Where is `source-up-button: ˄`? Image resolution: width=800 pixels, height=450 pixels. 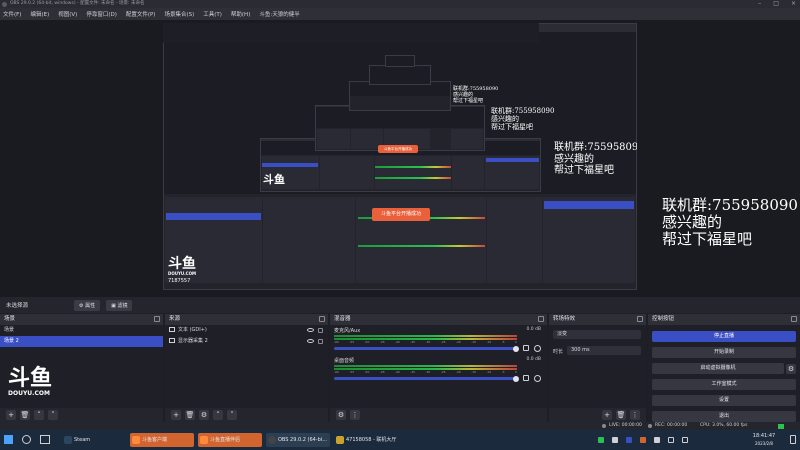
source-up-button: ˄ is located at coordinates (218, 415).